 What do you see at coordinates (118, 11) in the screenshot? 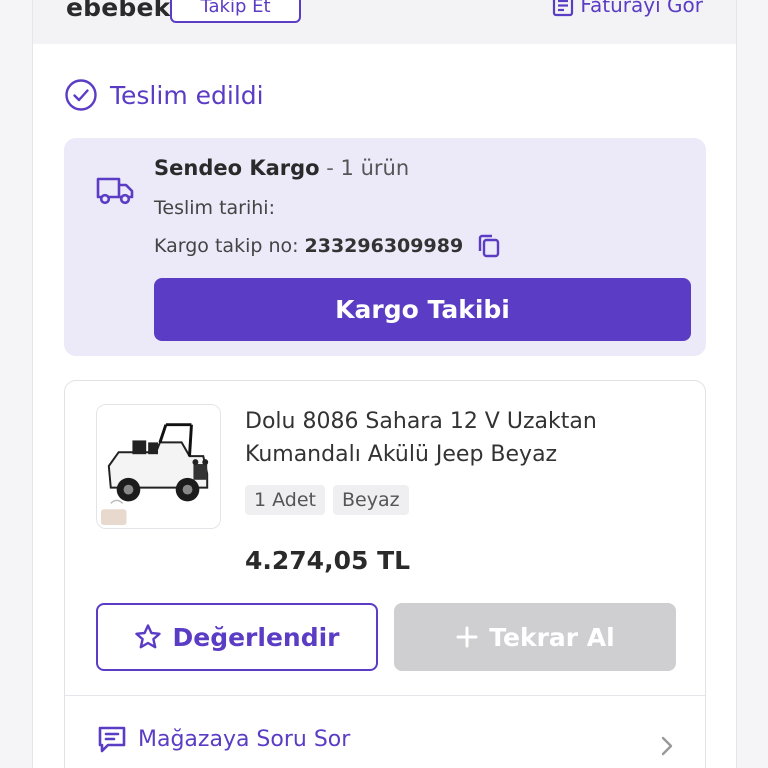
I see `store-name: ebebek` at bounding box center [118, 11].